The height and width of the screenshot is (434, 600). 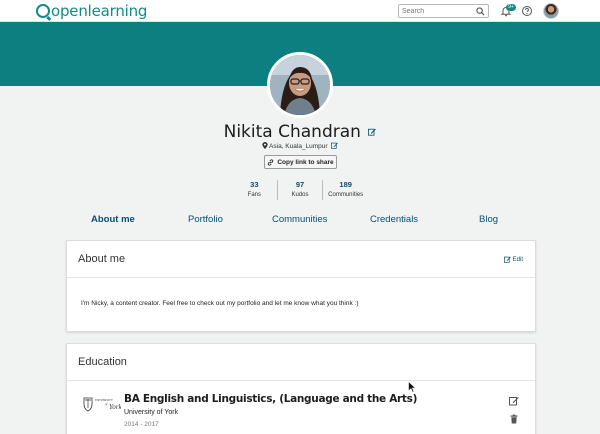 What do you see at coordinates (300, 184) in the screenshot?
I see `stat-value: 97` at bounding box center [300, 184].